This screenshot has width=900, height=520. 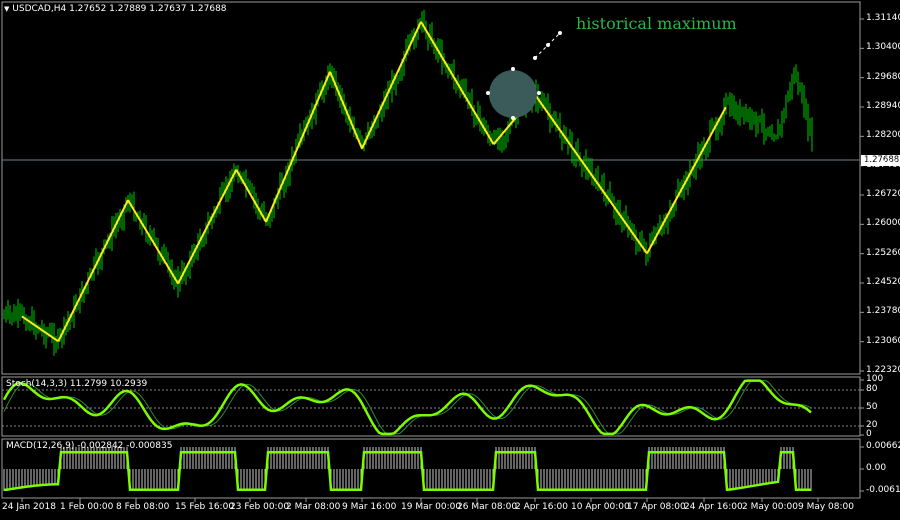 What do you see at coordinates (29, 507) in the screenshot?
I see `time-axis-label: 24 Jan 2018` at bounding box center [29, 507].